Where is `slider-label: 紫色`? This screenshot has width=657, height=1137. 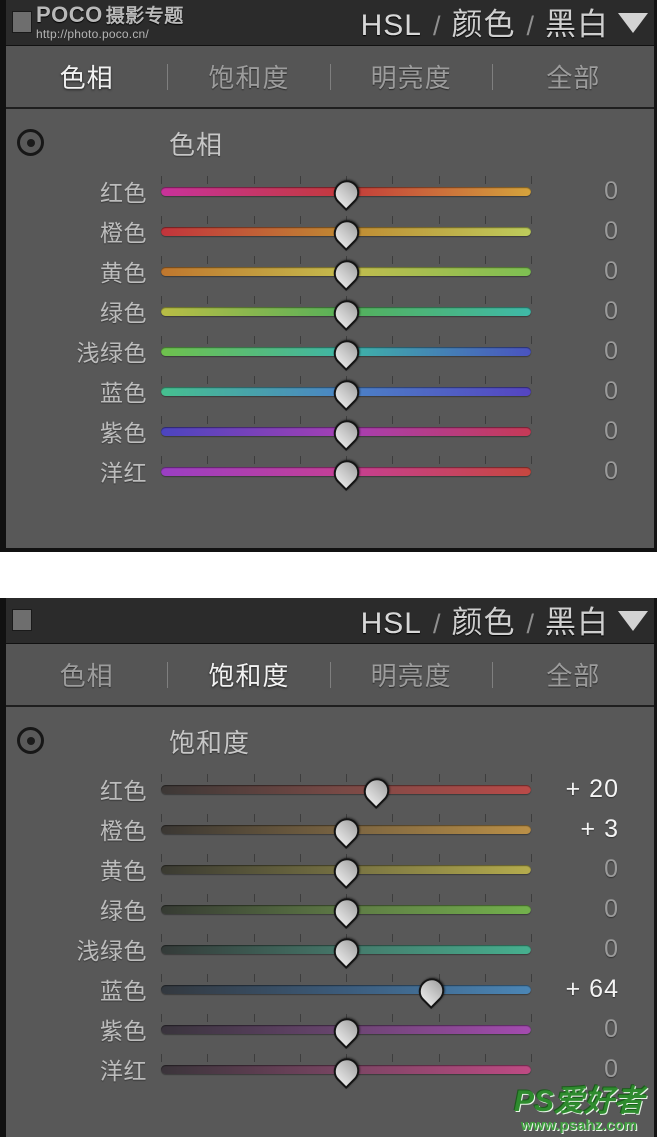
slider-label: 紫色 is located at coordinates (123, 433).